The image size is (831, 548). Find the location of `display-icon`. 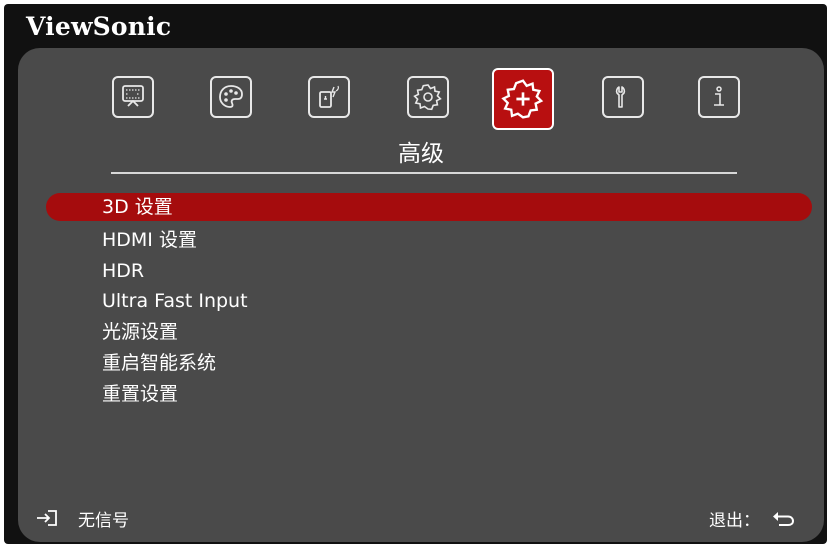

display-icon is located at coordinates (133, 96).